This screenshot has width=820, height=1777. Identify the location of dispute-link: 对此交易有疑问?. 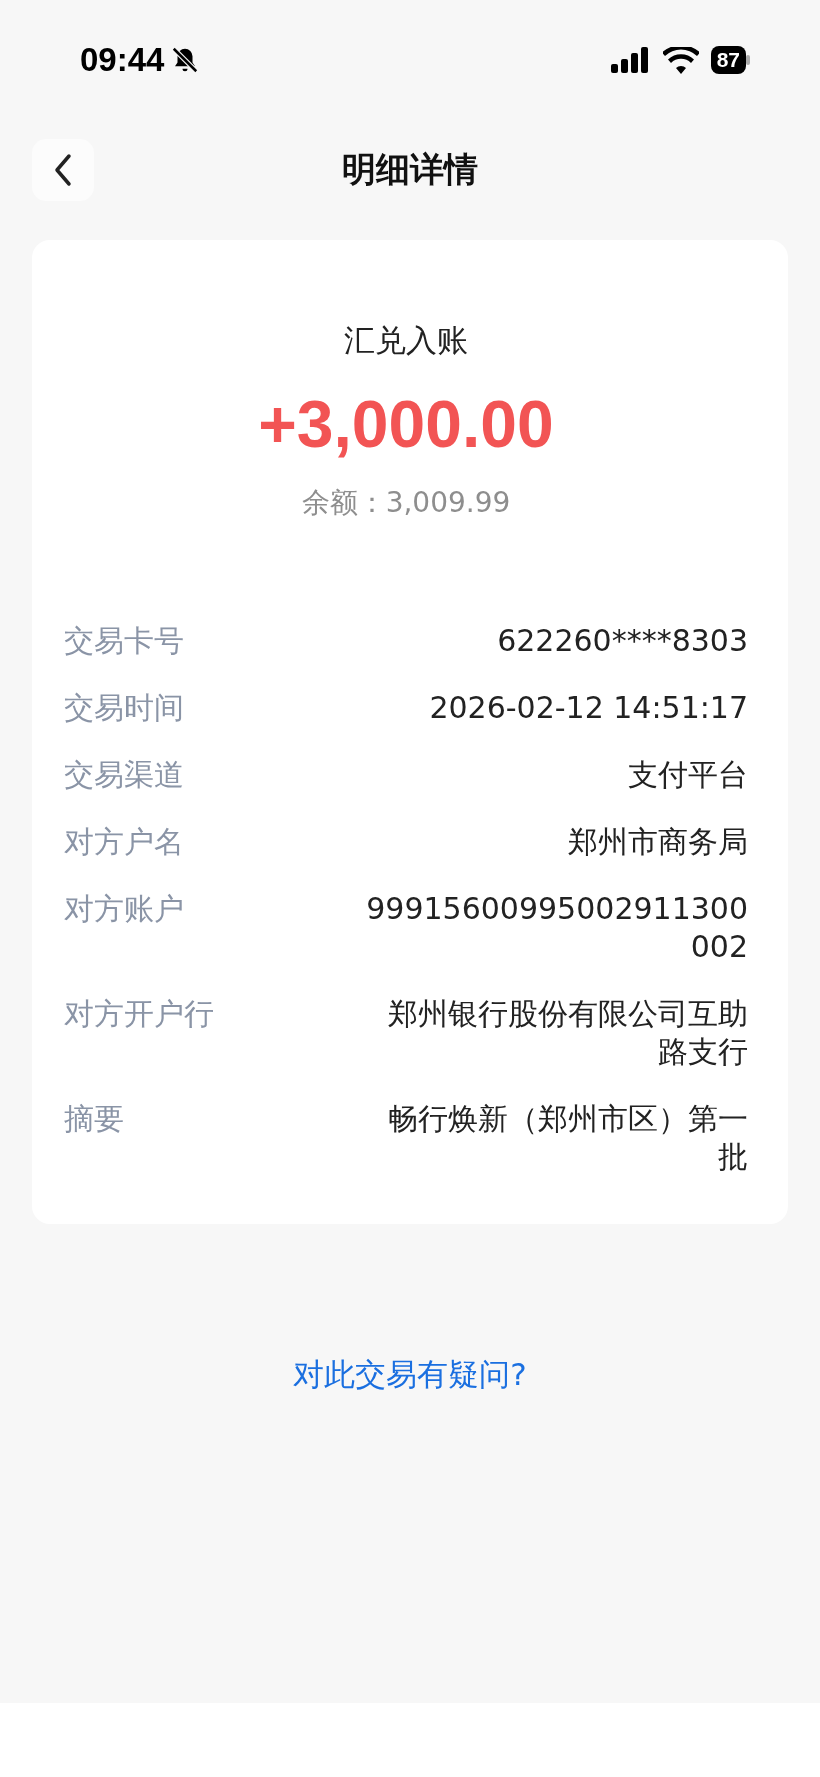
(410, 1375).